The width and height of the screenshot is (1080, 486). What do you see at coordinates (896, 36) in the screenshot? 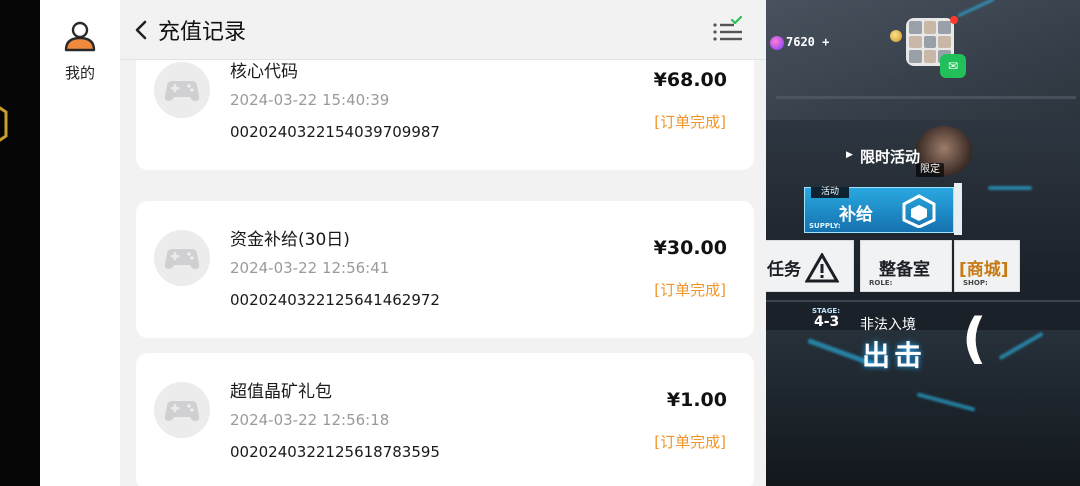
I see `coin-icon` at bounding box center [896, 36].